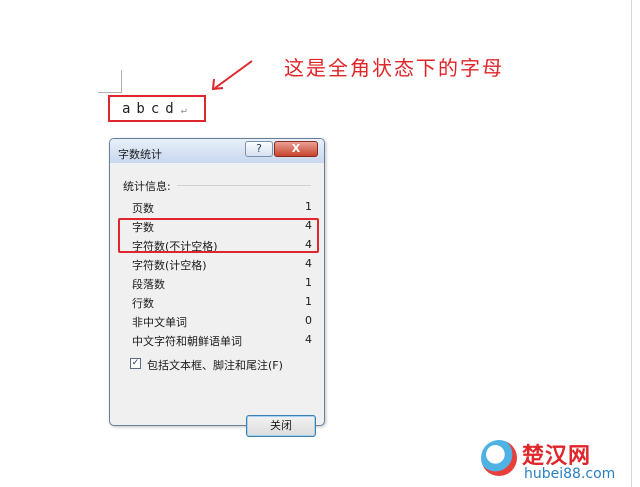  What do you see at coordinates (557, 461) in the screenshot?
I see `watermark-logo: 楚汉网 hubei88.com` at bounding box center [557, 461].